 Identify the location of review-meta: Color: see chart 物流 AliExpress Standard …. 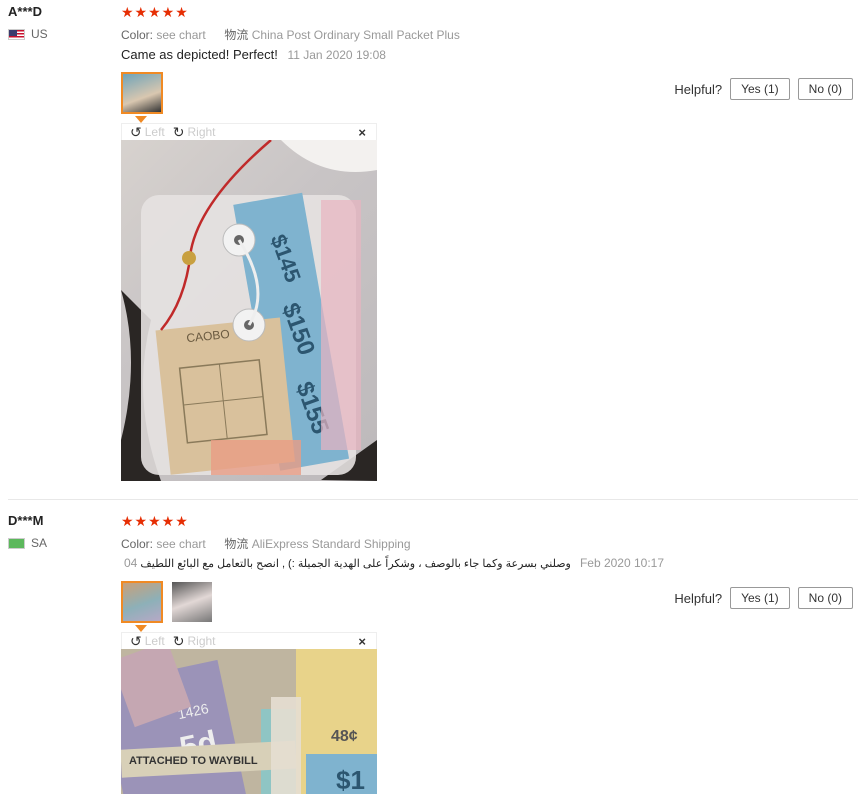
(266, 543).